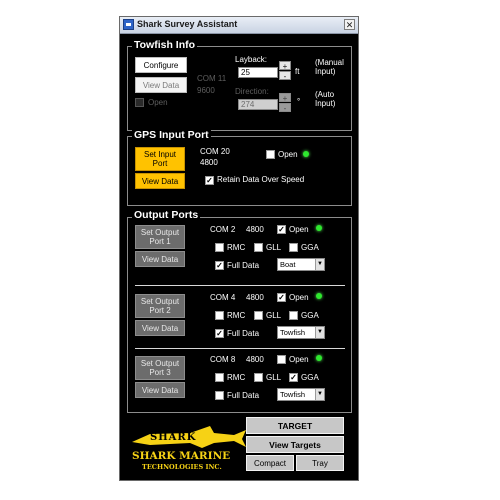 The image size is (500, 500). What do you see at coordinates (236, 315) in the screenshot?
I see `port-2-rmc-label: RMC` at bounding box center [236, 315].